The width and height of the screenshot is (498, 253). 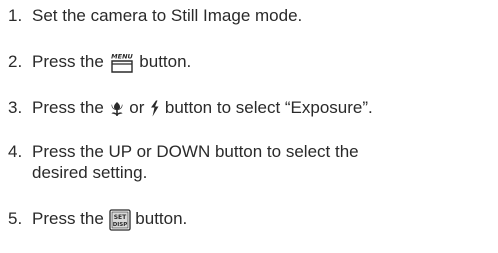 I want to click on step-1: 1. Set the camera to Still Image mode., so click(x=251, y=15).